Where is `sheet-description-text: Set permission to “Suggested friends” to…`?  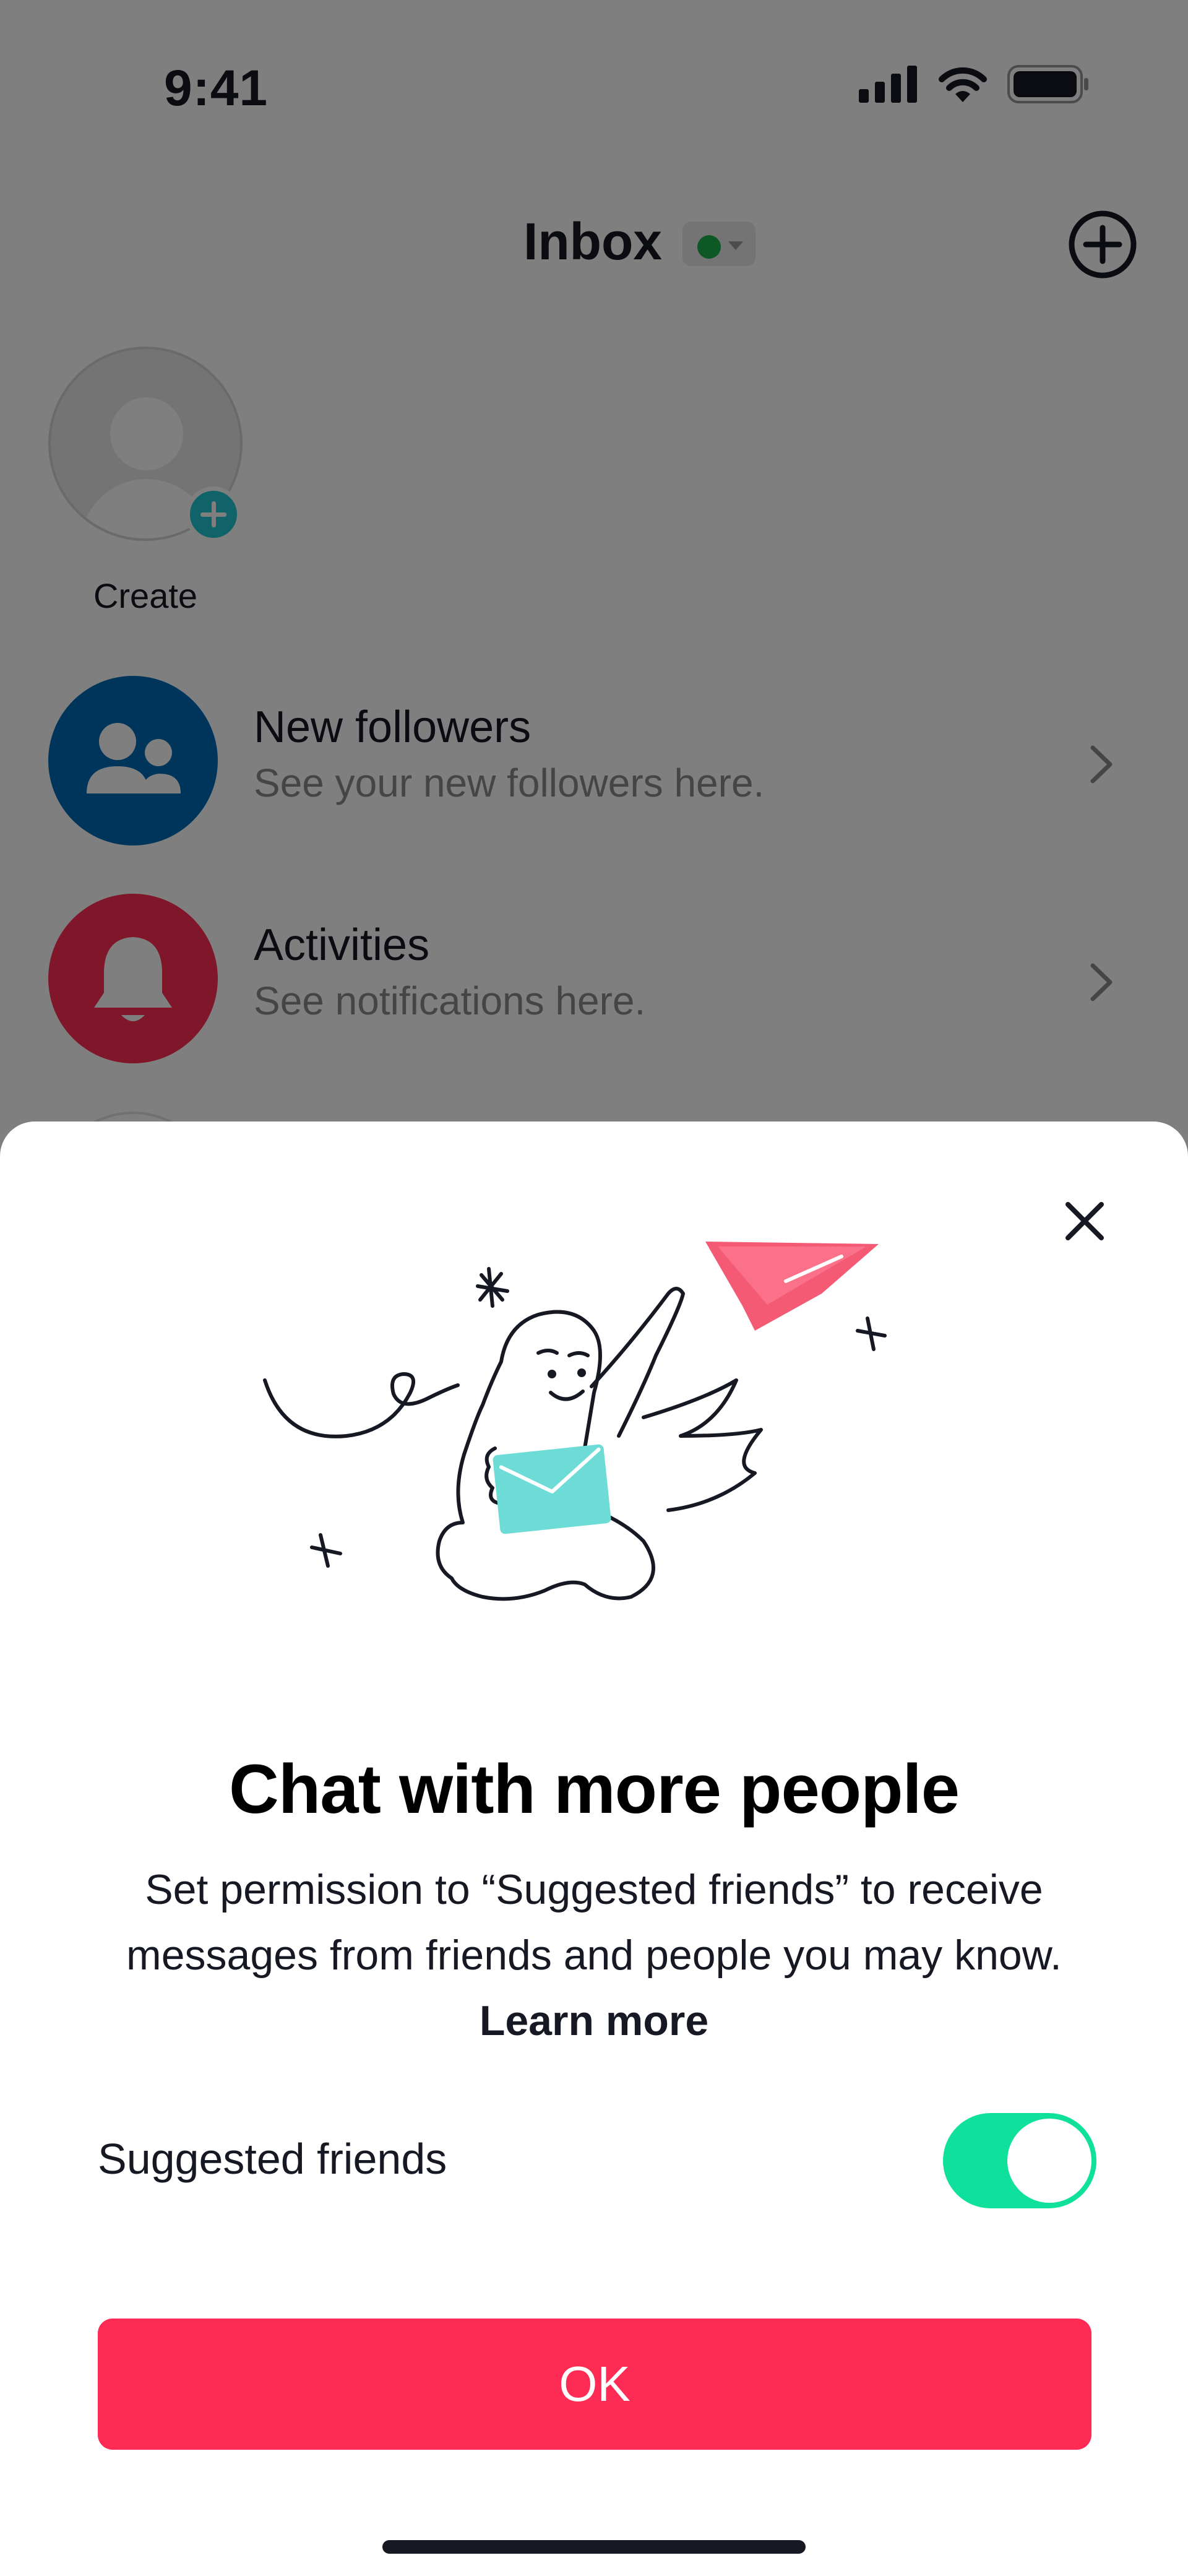
sheet-description-text: Set permission to “Suggested friends” to… is located at coordinates (594, 1922).